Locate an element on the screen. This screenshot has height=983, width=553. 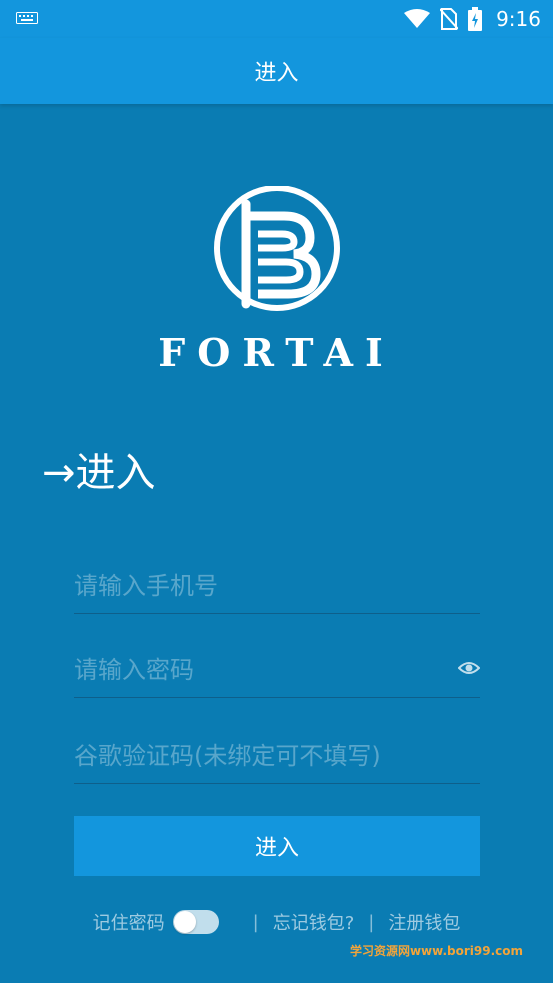
phone-input is located at coordinates (277, 585).